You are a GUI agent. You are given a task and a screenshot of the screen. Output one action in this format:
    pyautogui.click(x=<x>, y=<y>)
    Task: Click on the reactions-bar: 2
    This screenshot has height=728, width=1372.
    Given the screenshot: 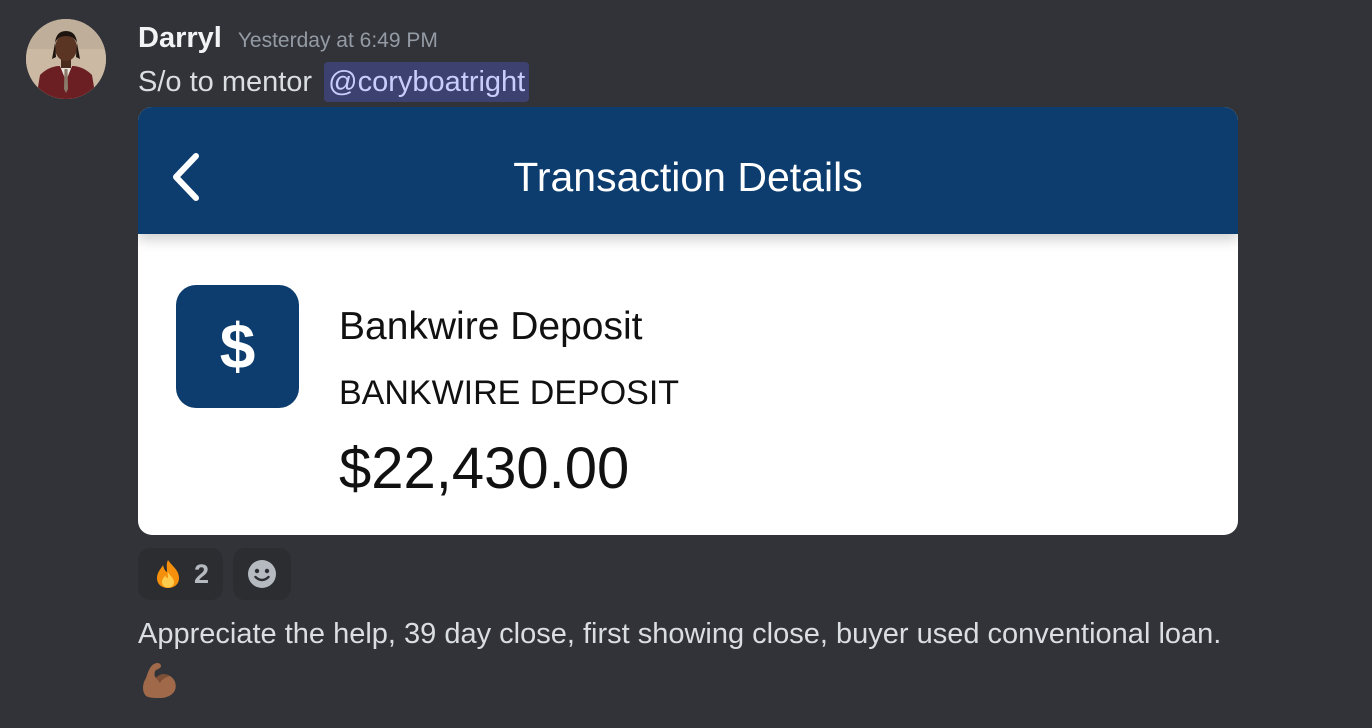 What is the action you would take?
    pyautogui.click(x=215, y=574)
    